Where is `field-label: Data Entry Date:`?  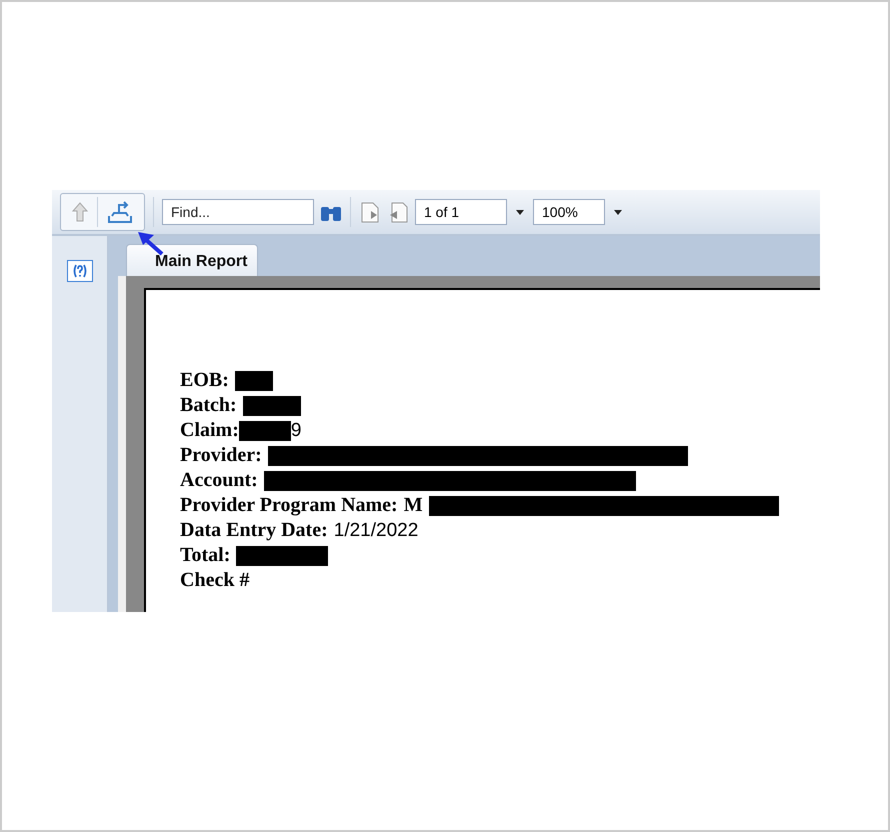
field-label: Data Entry Date: is located at coordinates (254, 530).